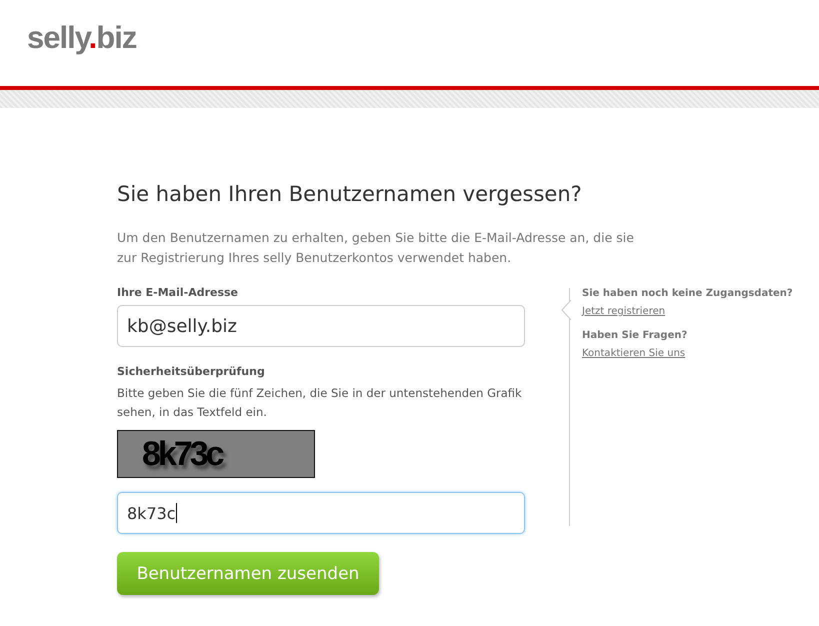  Describe the element at coordinates (191, 371) in the screenshot. I see `field-label: Sicherheitsüberprüfung` at that location.